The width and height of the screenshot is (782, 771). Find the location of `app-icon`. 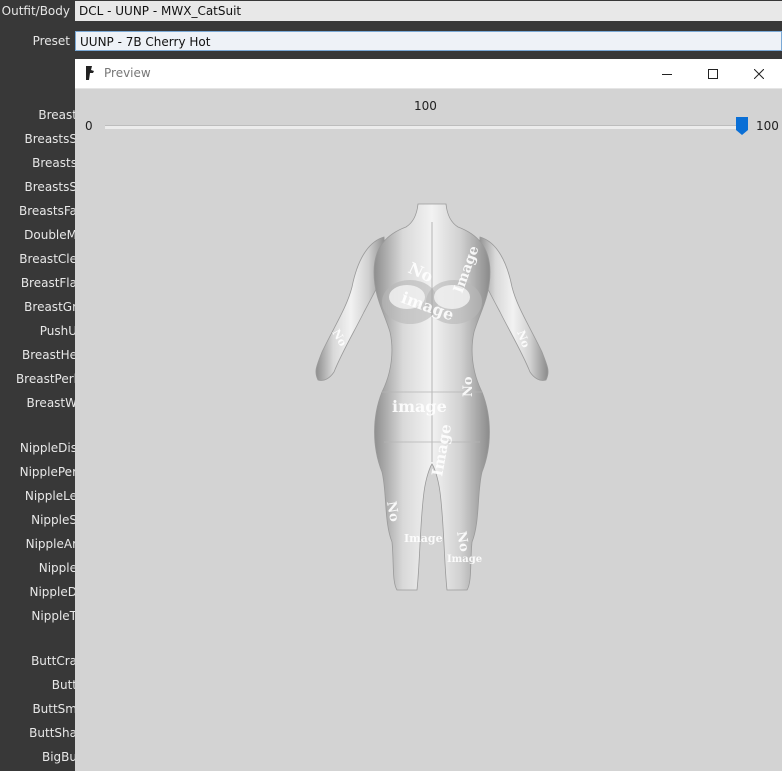

app-icon is located at coordinates (90, 75).